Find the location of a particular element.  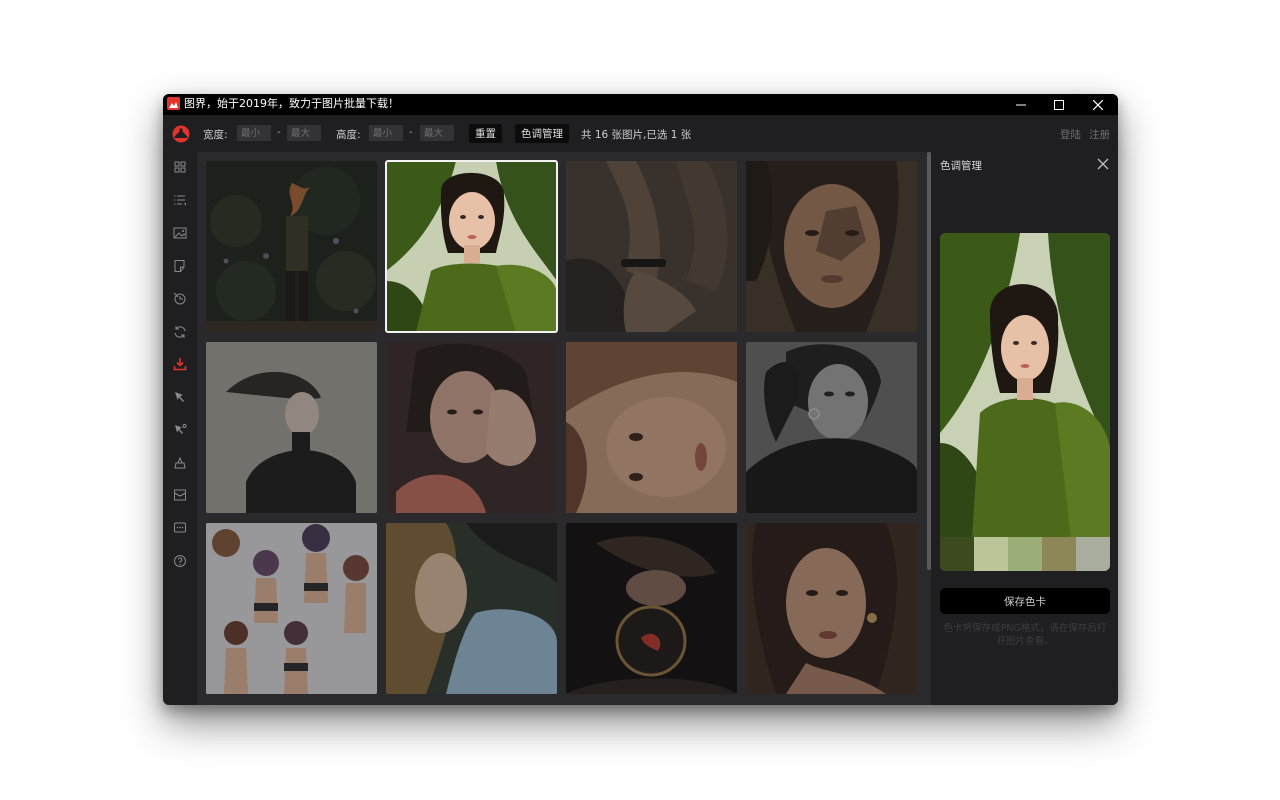

gallery-image-goldfish-bowl is located at coordinates (651, 608).